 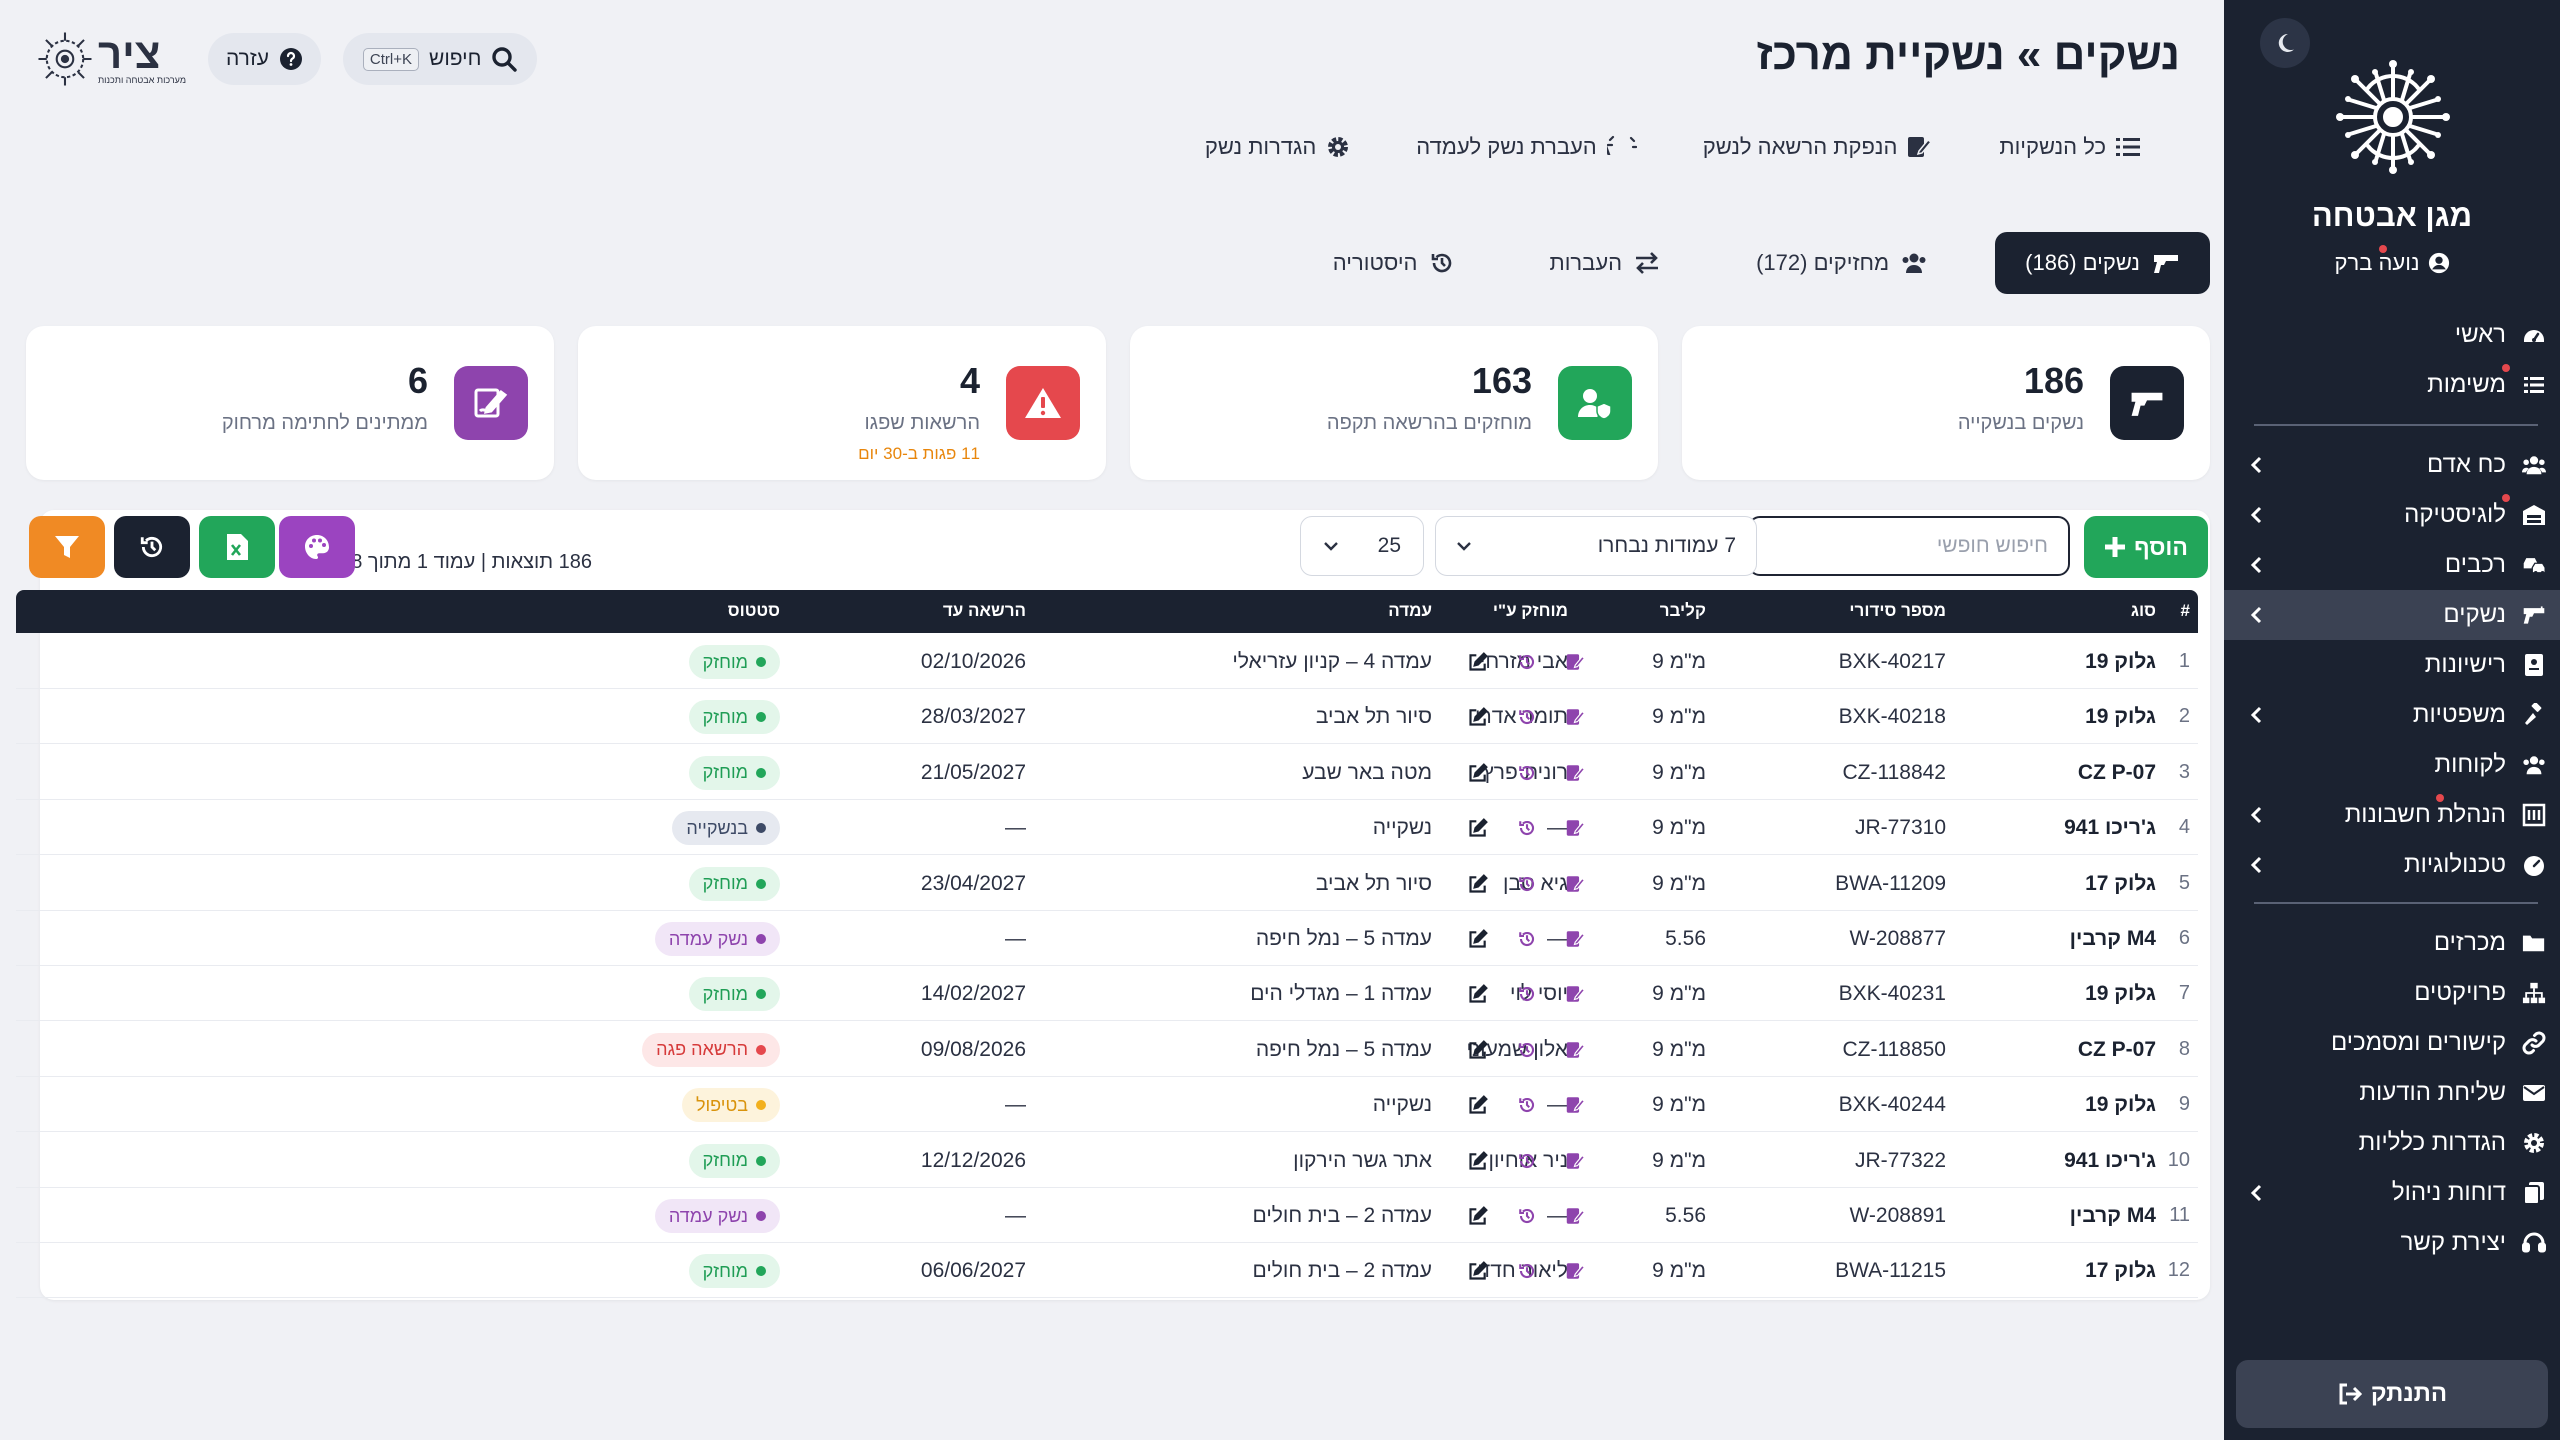 What do you see at coordinates (2392, 263) in the screenshot?
I see `user-profile-link: נועה ברק` at bounding box center [2392, 263].